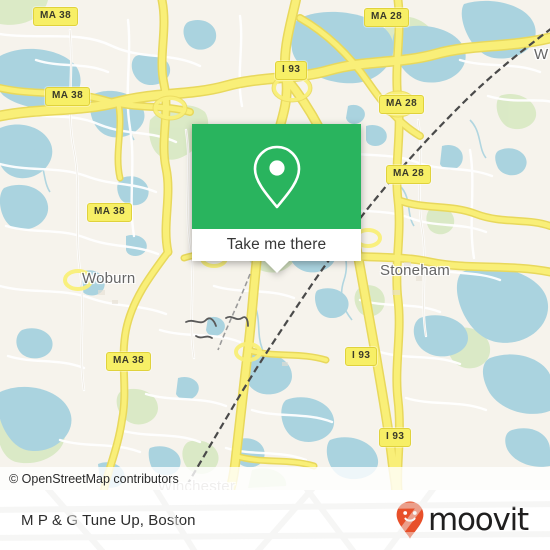 The height and width of the screenshot is (550, 550). I want to click on footer-bar: M P & G Tune Up, Boston moovit, so click(275, 520).